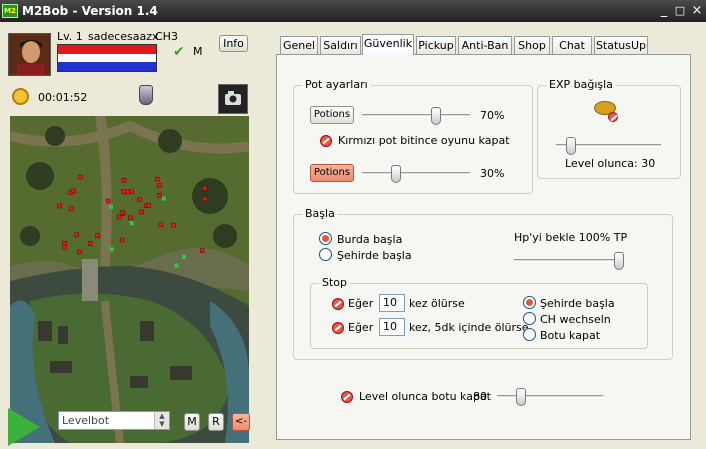 This screenshot has height=449, width=706. What do you see at coordinates (425, 396) in the screenshot?
I see `level-close-label: Level olunca botu kapat` at bounding box center [425, 396].